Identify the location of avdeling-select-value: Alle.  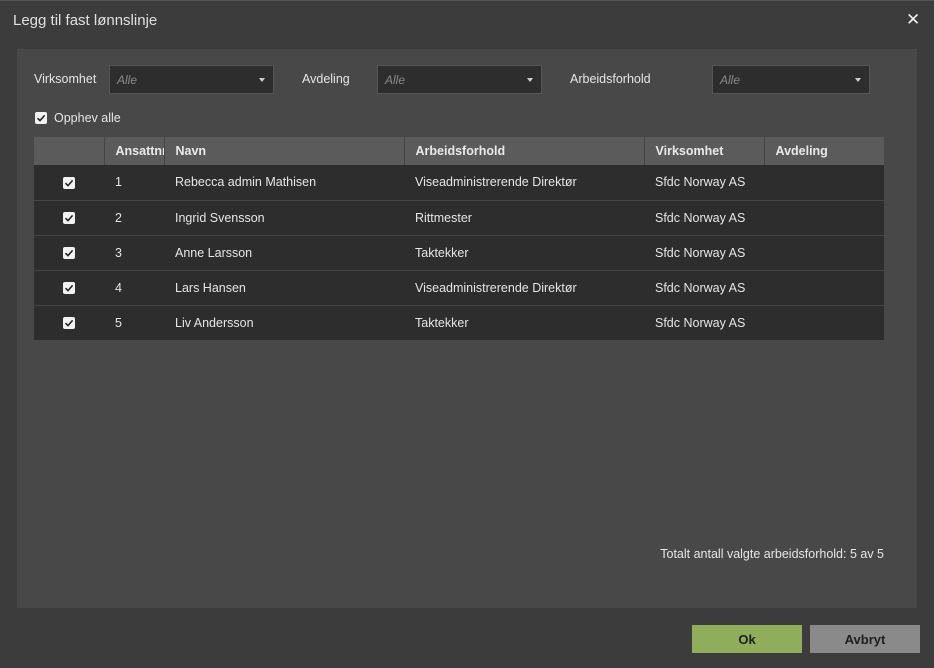
(395, 80).